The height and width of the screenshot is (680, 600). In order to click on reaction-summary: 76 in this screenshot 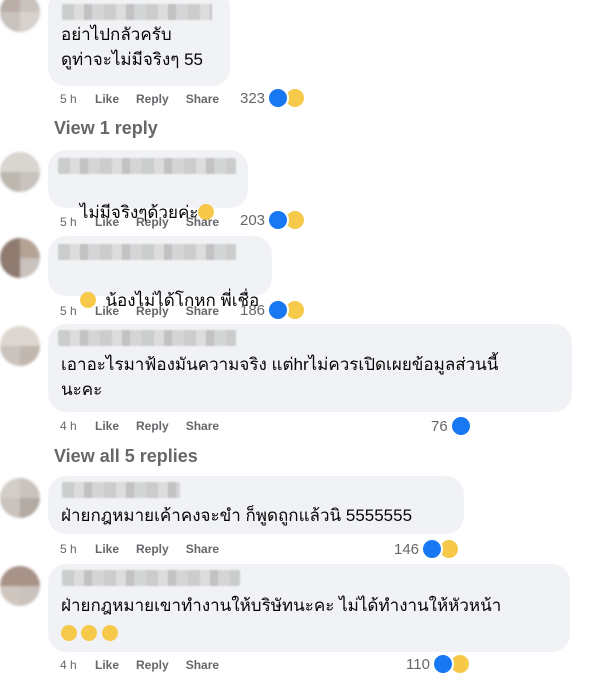, I will do `click(451, 426)`.